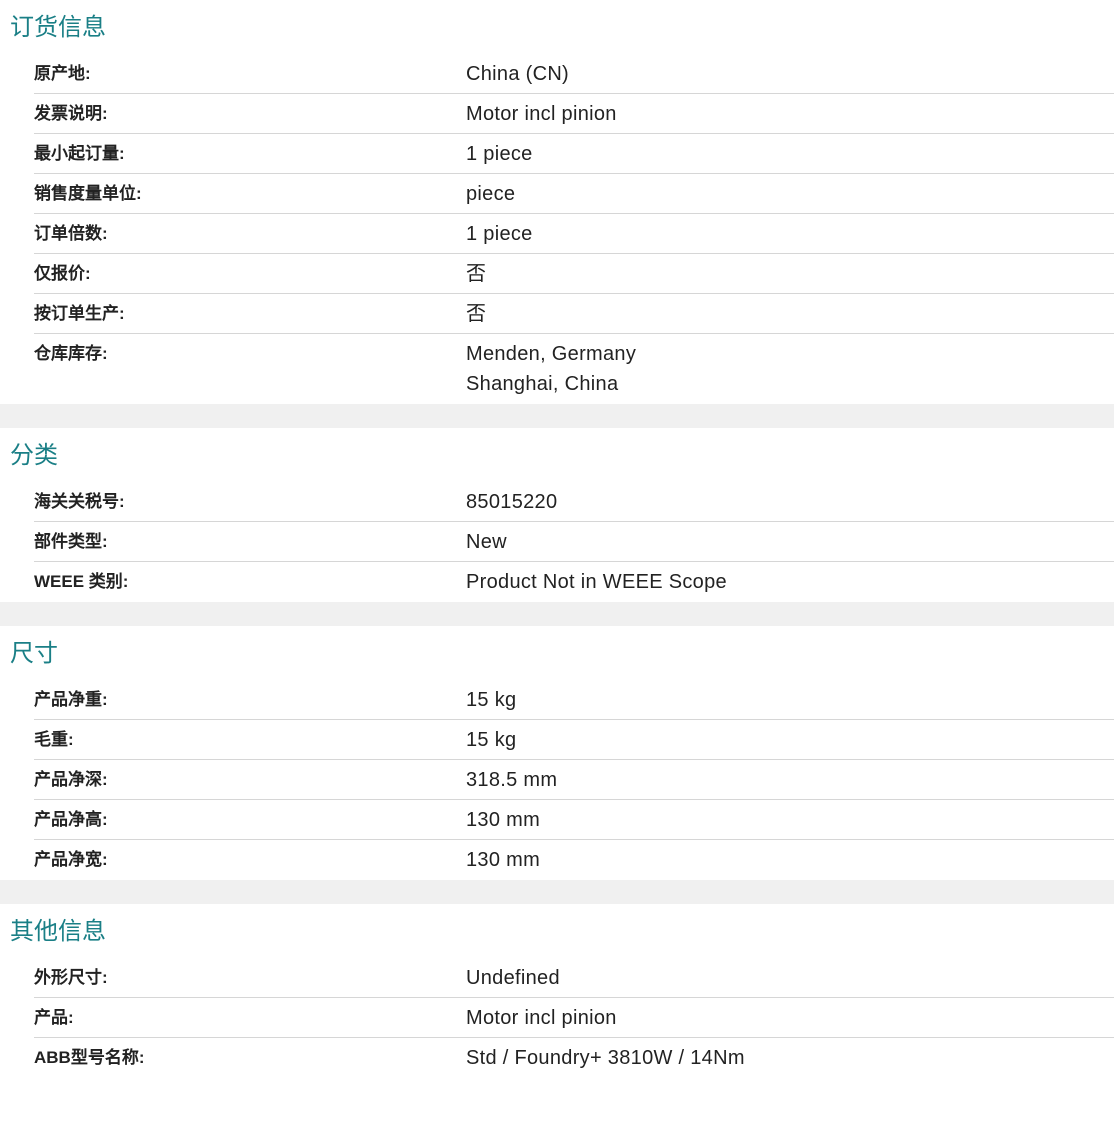 Image resolution: width=1114 pixels, height=1138 pixels. I want to click on spec-label: 原产地:, so click(62, 73).